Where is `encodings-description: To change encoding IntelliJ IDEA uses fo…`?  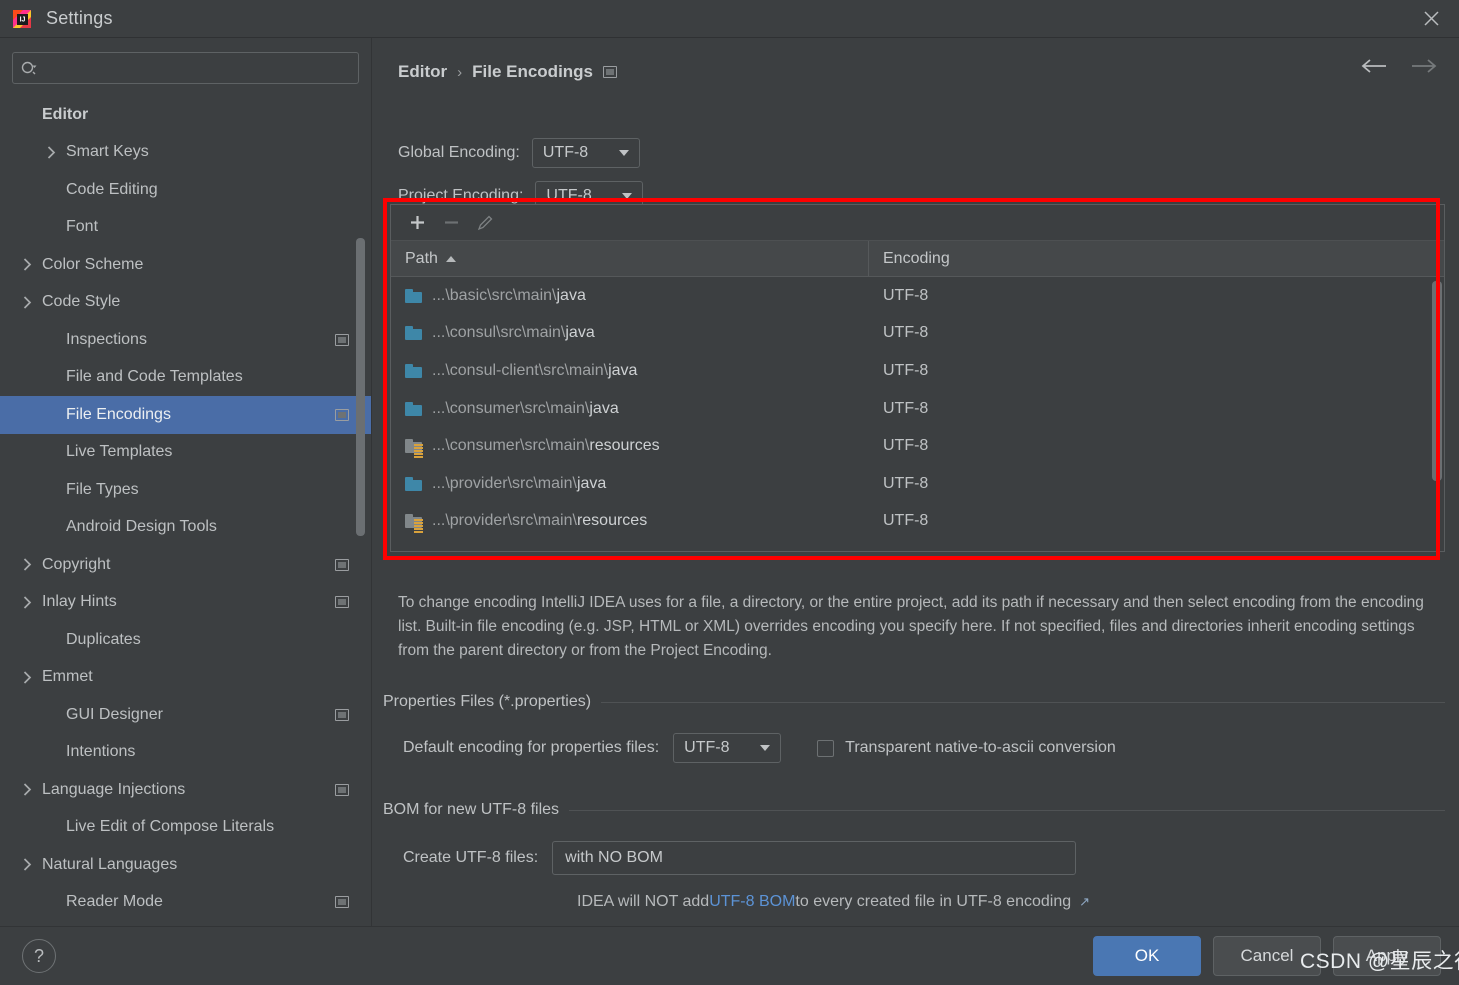 encodings-description: To change encoding IntelliJ IDEA uses fo… is located at coordinates (911, 626).